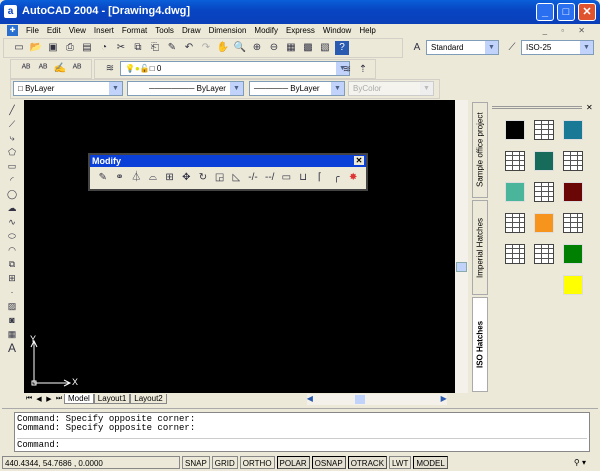 Image resolution: width=600 pixels, height=471 pixels. Describe the element at coordinates (337, 30) in the screenshot. I see `menu-window: Window` at that location.